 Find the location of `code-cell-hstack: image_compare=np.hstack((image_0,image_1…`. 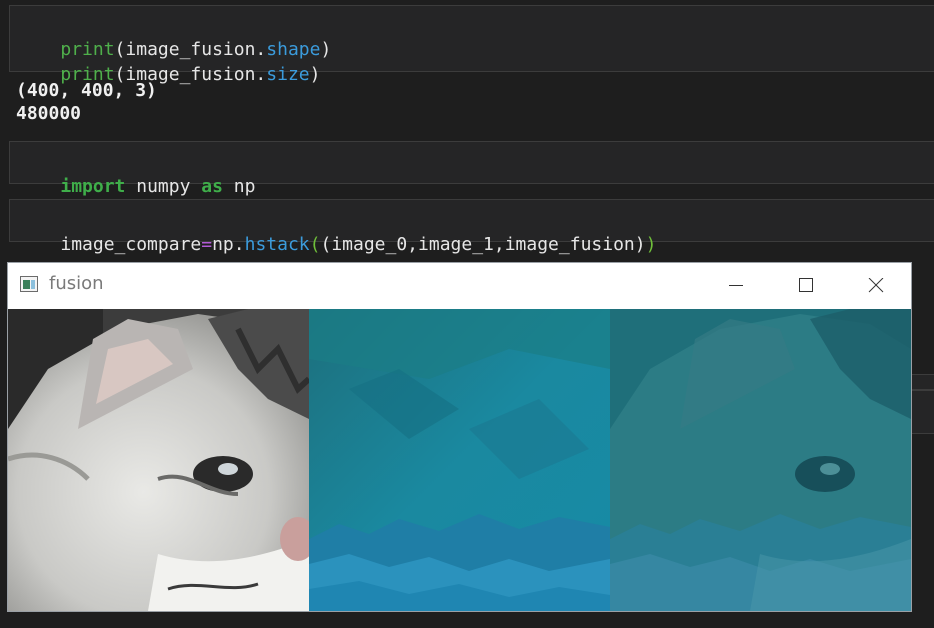

code-cell-hstack: image_compare=np.hstack((image_0,image_1… is located at coordinates (471, 227).